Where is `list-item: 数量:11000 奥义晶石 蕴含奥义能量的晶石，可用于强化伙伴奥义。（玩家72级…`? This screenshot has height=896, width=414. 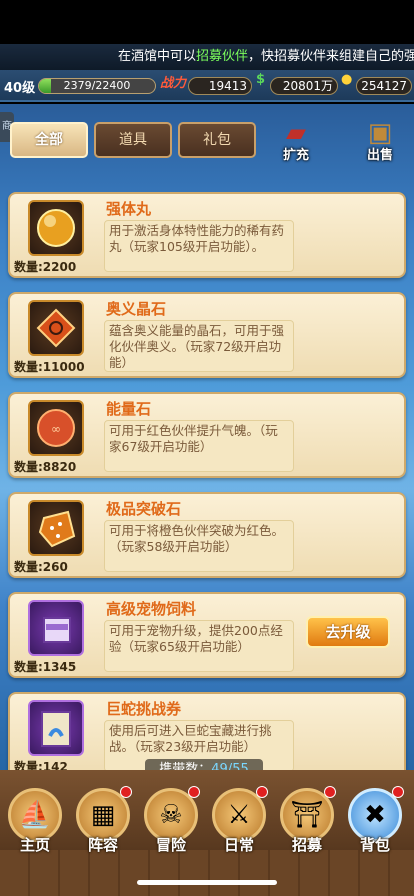 list-item: 数量:11000 奥义晶石 蕴含奥义能量的晶石，可用于强化伙伴奥义。（玩家72级… is located at coordinates (207, 335).